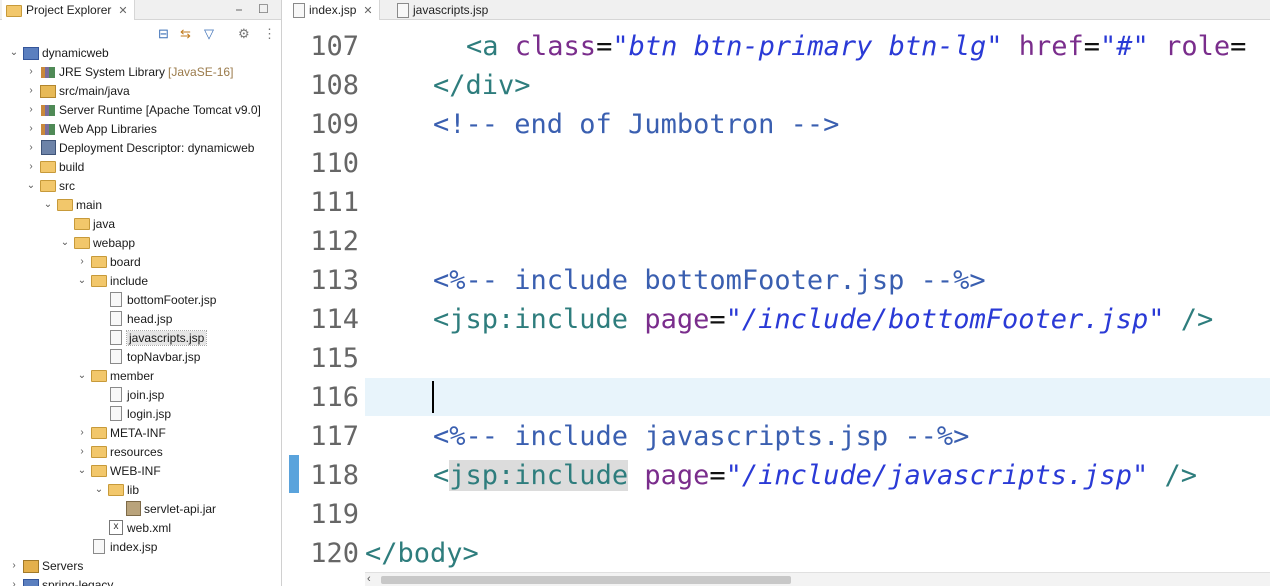 The height and width of the screenshot is (586, 1270). What do you see at coordinates (817, 579) in the screenshot?
I see `horizontal-scrollbar: ‹` at bounding box center [817, 579].